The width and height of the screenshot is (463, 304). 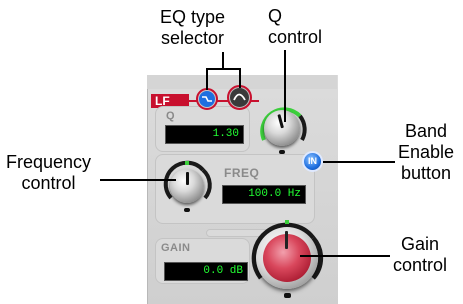 What do you see at coordinates (138, 180) in the screenshot?
I see `frequency-control-leader` at bounding box center [138, 180].